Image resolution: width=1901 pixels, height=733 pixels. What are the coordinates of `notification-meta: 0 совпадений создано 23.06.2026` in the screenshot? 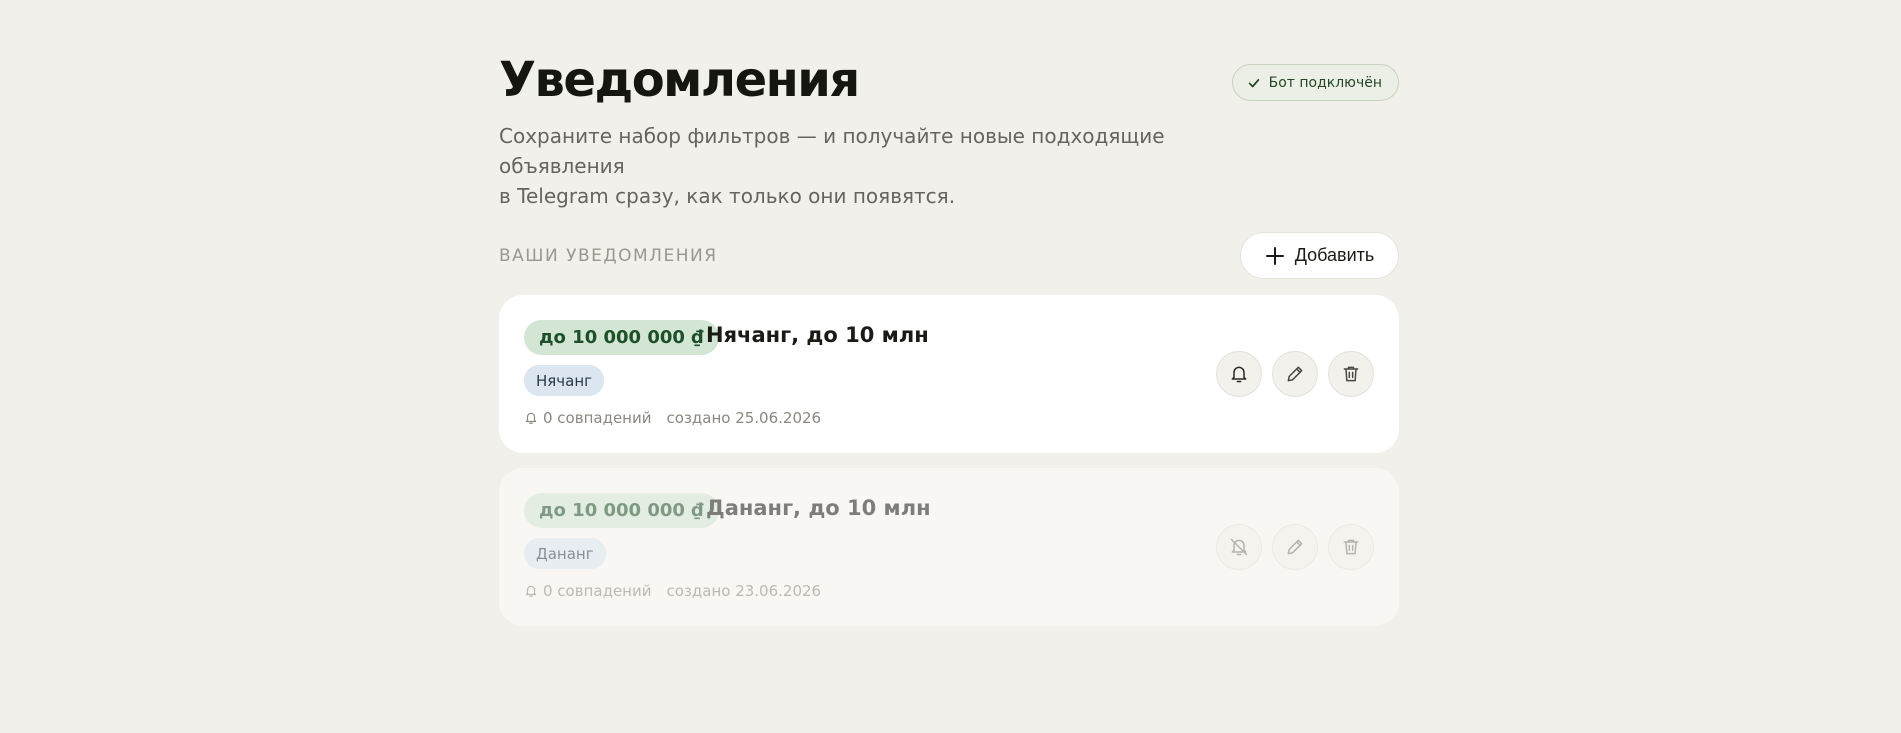 It's located at (672, 591).